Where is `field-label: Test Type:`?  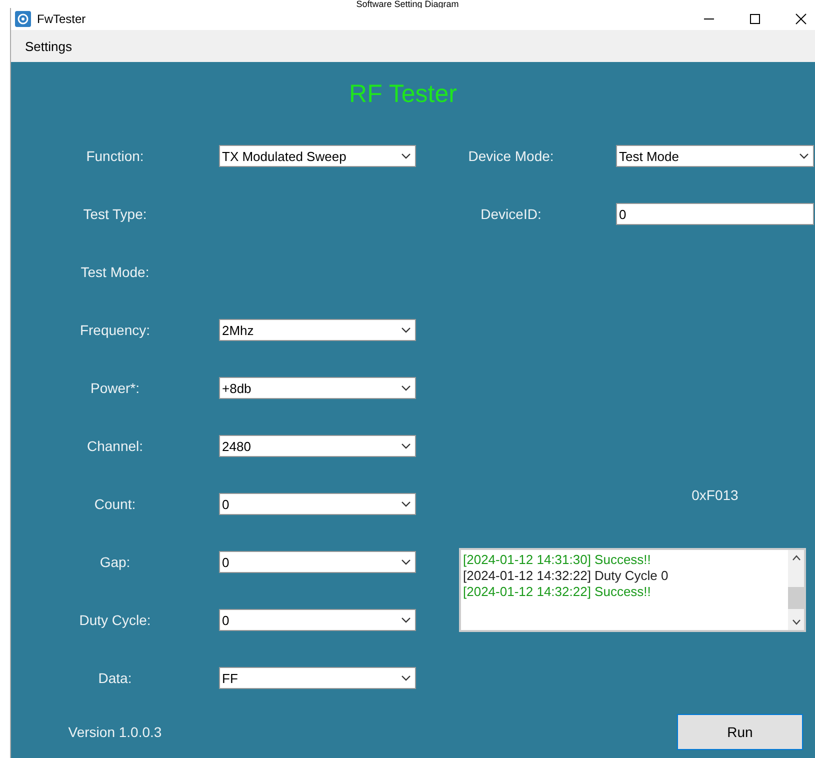
field-label: Test Type: is located at coordinates (115, 214).